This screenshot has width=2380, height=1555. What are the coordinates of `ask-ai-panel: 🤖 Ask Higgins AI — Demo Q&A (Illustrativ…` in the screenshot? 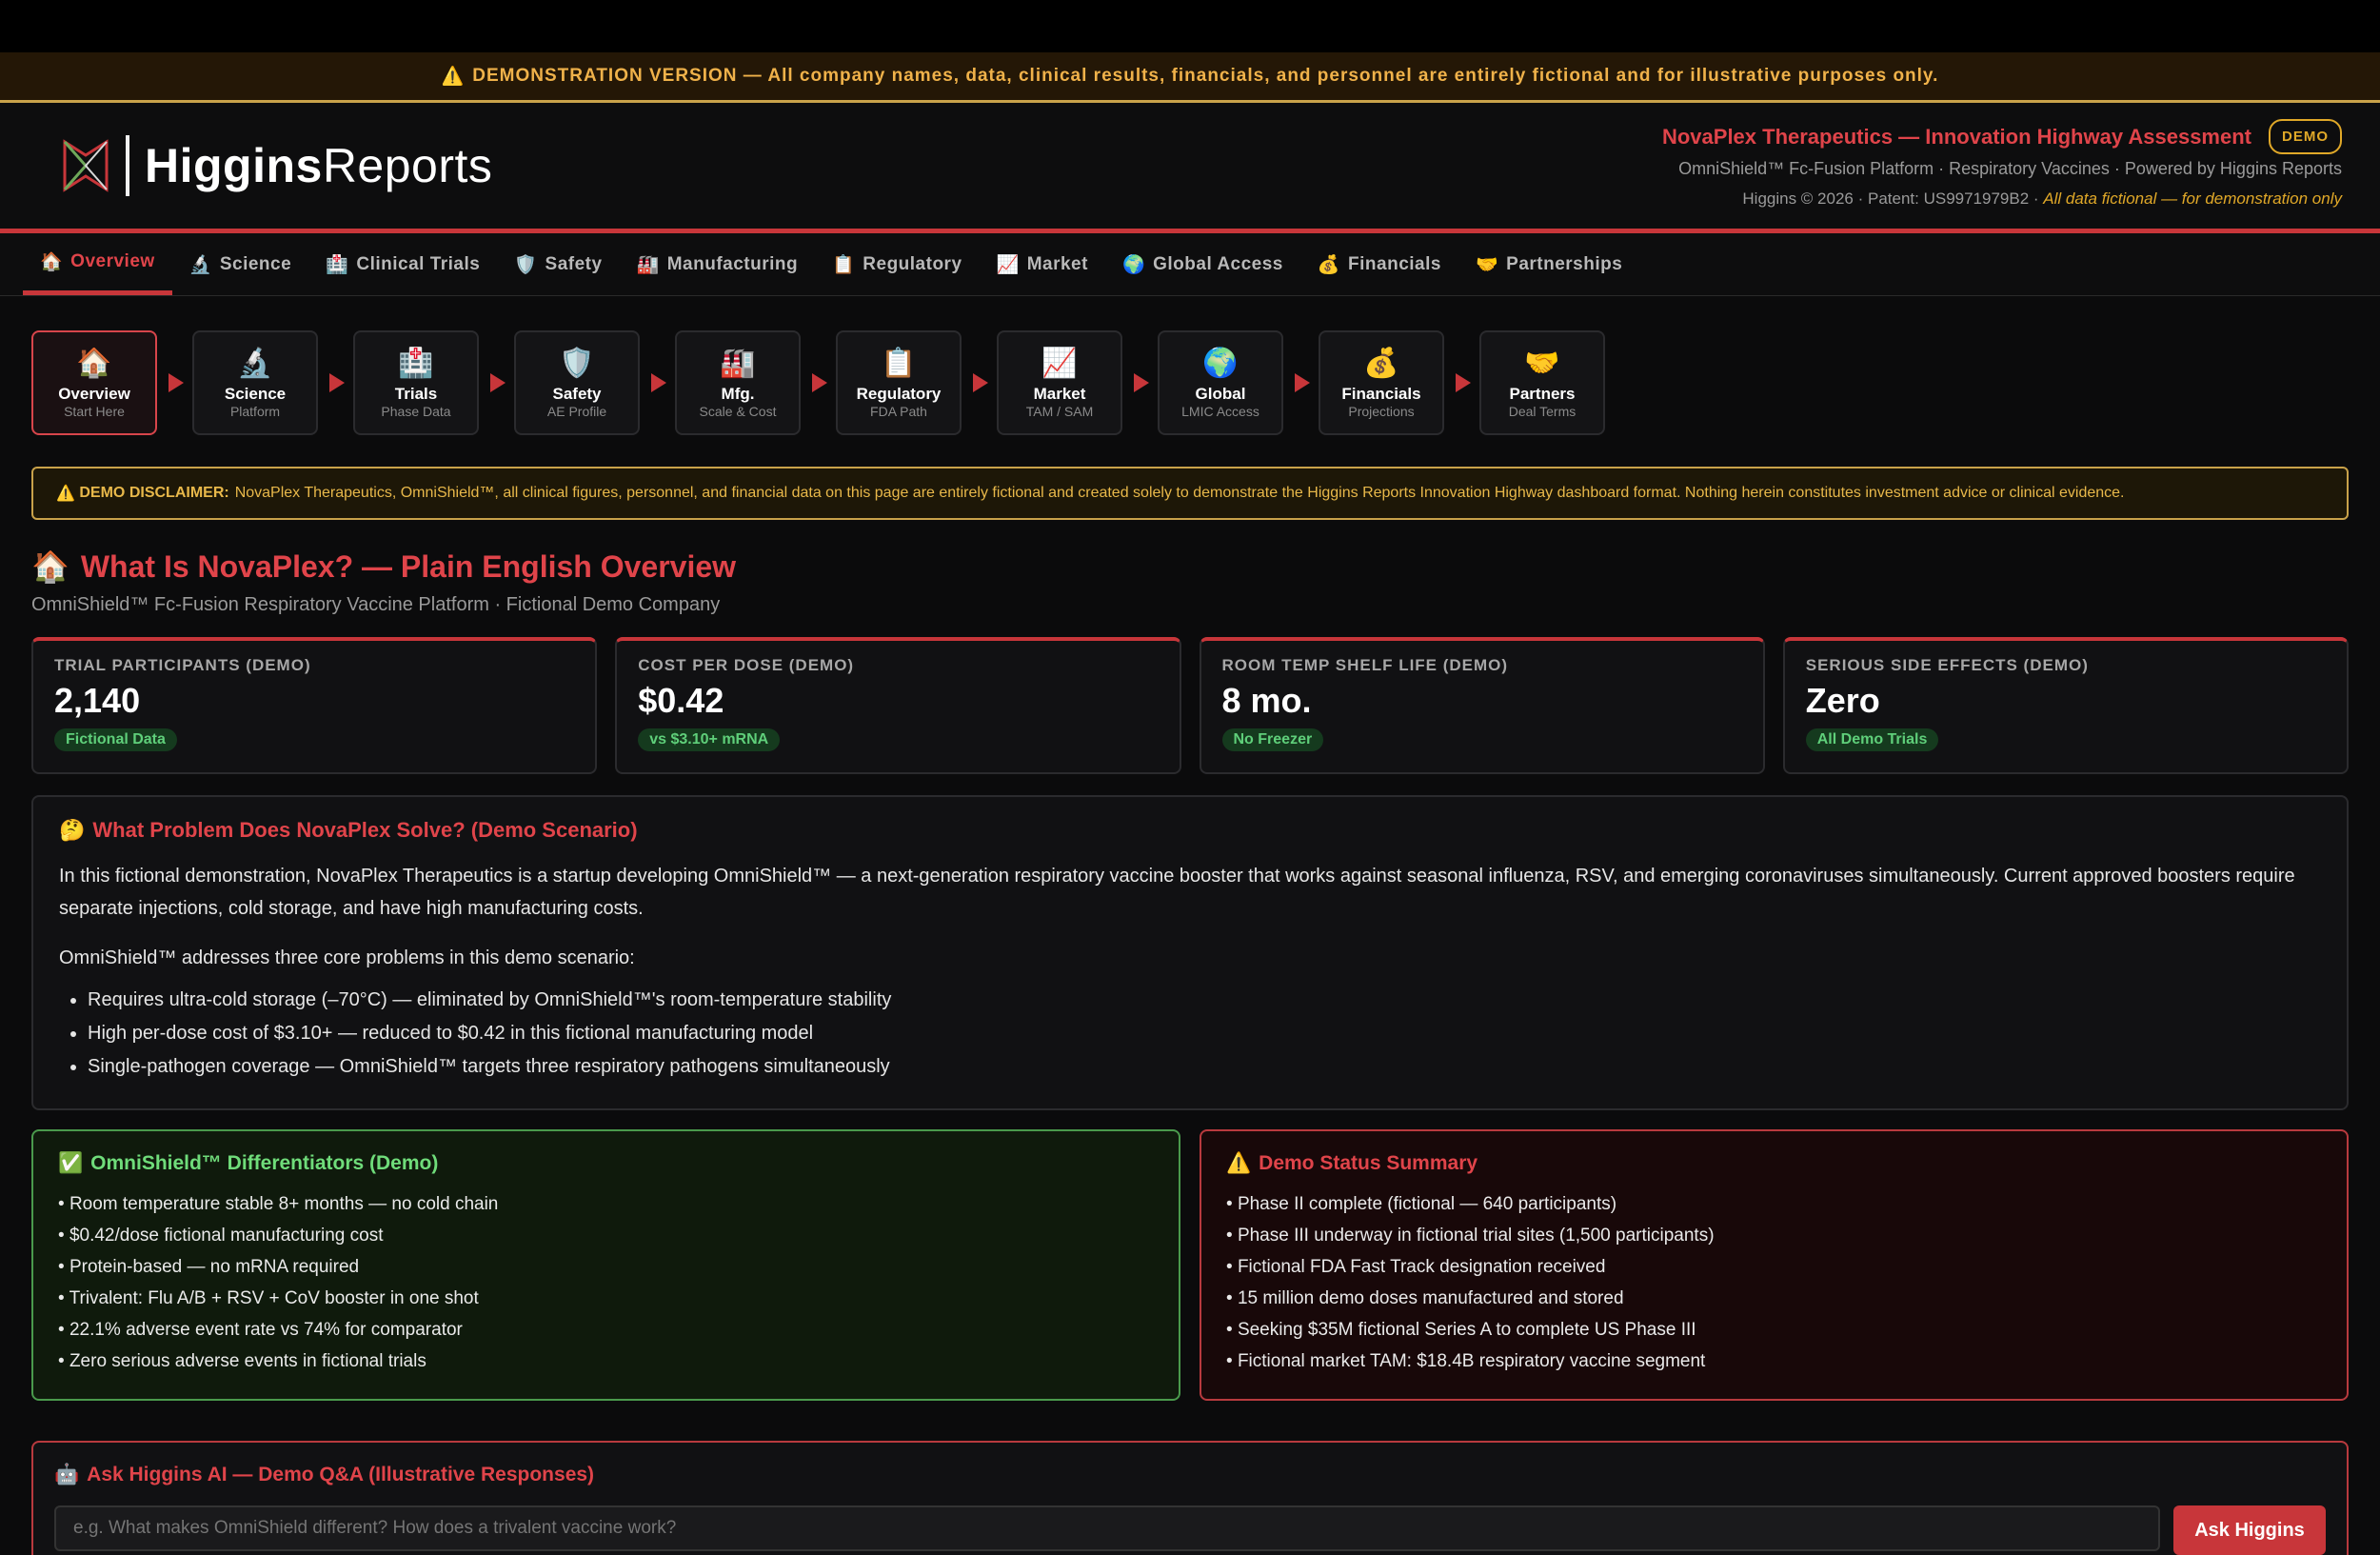 It's located at (1190, 1498).